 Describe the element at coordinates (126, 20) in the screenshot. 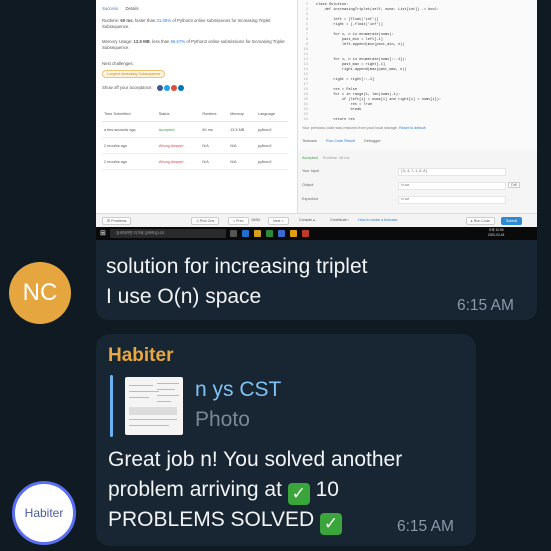

I see `runtime-value: 60 ms` at that location.